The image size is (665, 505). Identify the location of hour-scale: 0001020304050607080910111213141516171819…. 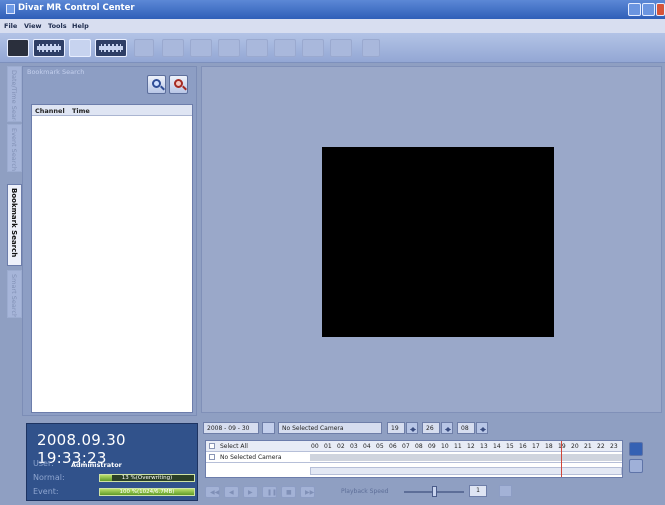
(466, 446).